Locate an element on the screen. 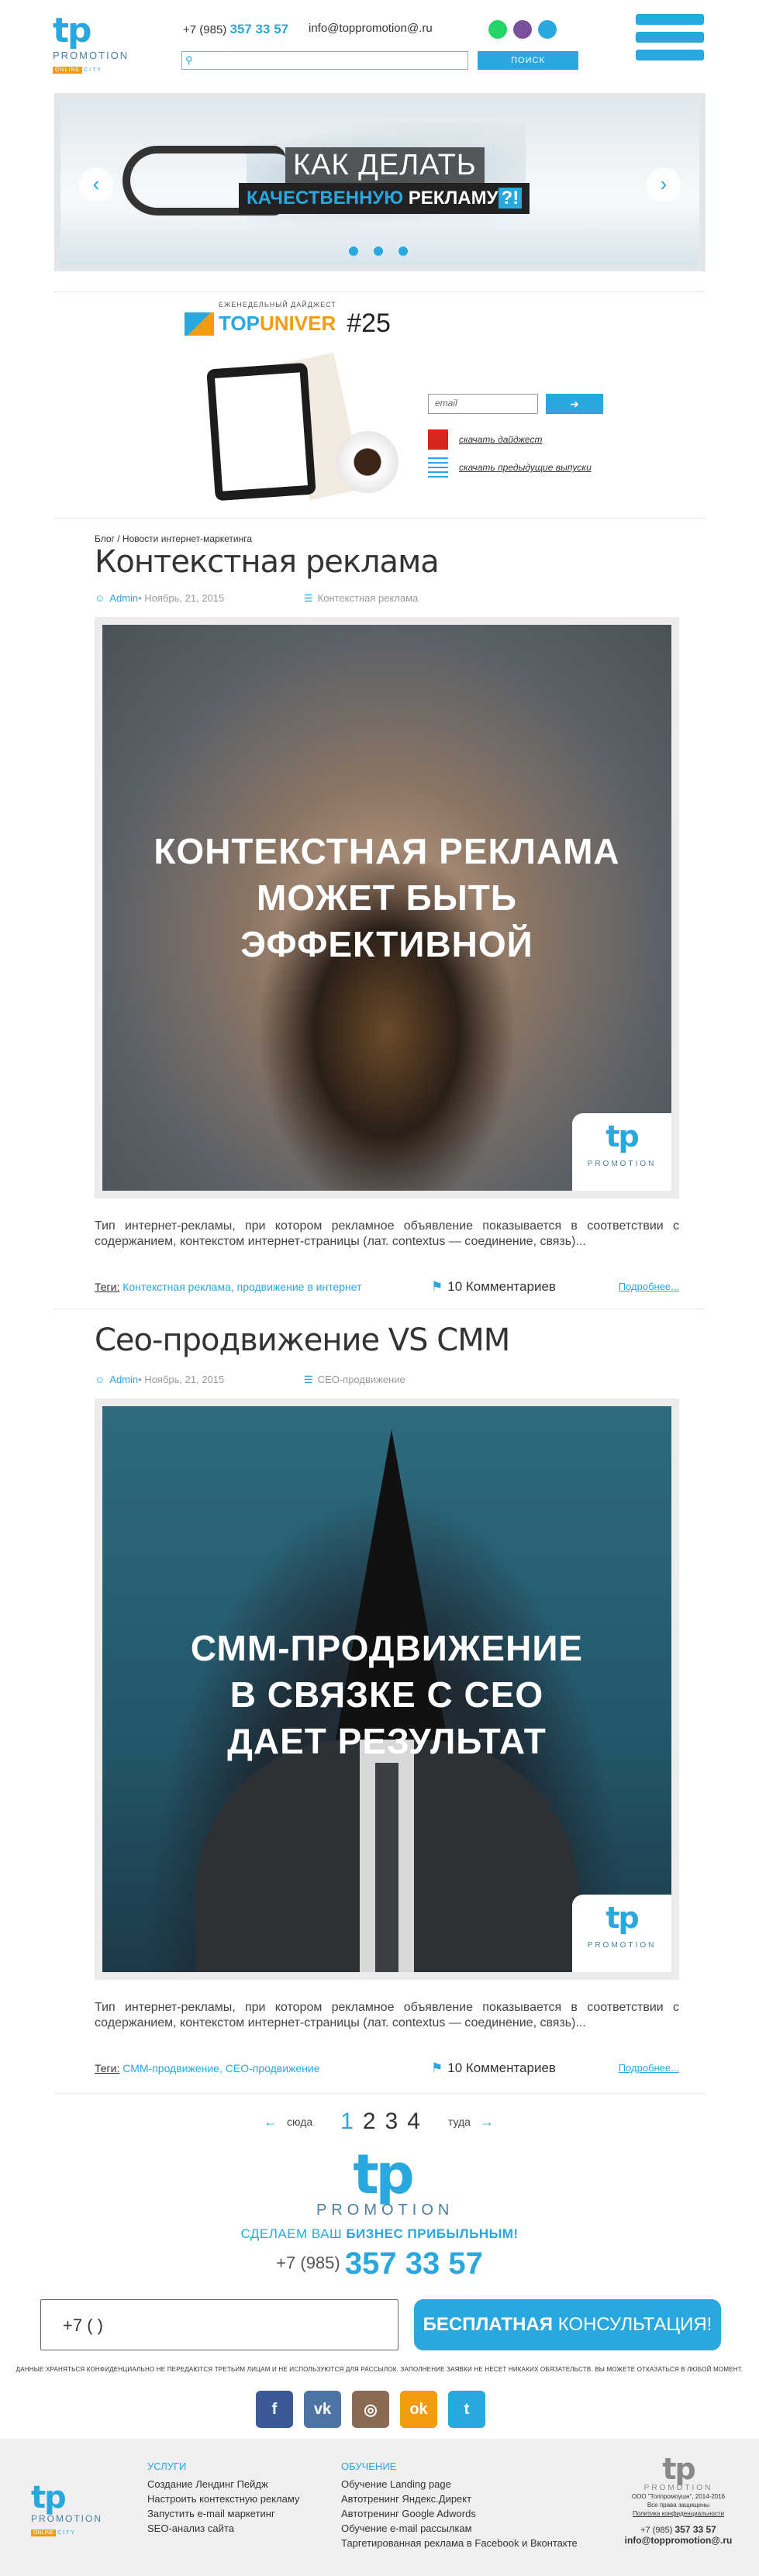  page-number: 3 is located at coordinates (391, 2122).